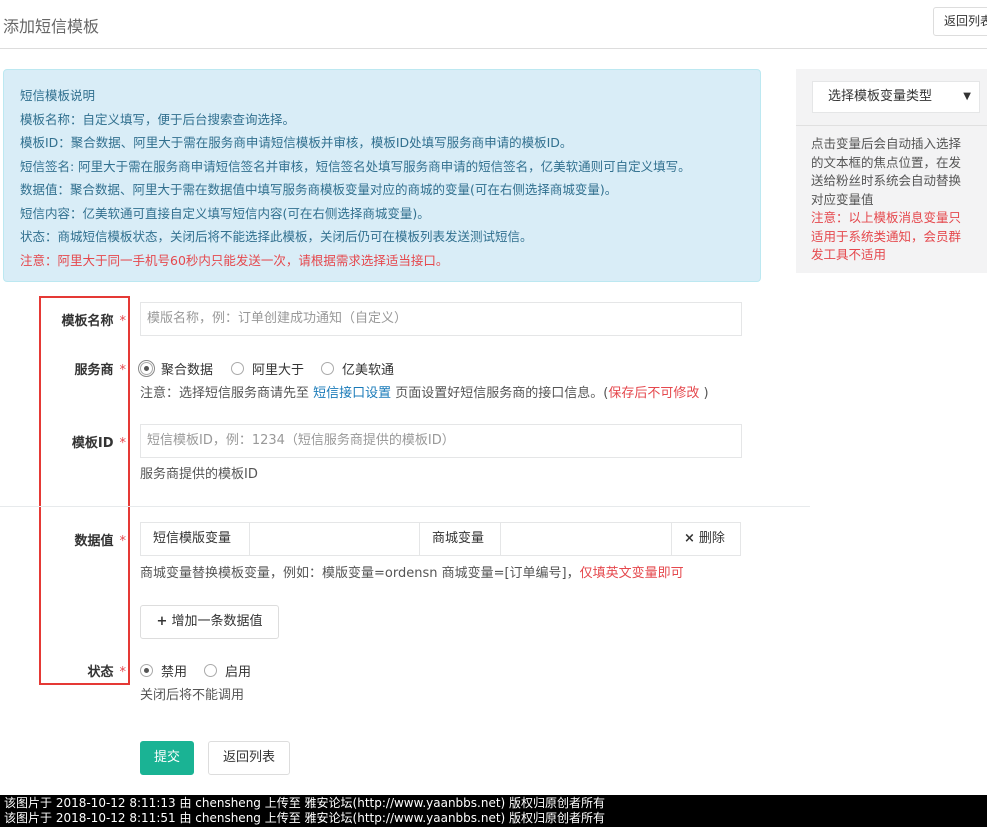 This screenshot has height=827, width=987. I want to click on instruction-line: 短信内容：亿美软通可直接自定义填写短信内容(可在右侧选择商城变量)。, so click(225, 213).